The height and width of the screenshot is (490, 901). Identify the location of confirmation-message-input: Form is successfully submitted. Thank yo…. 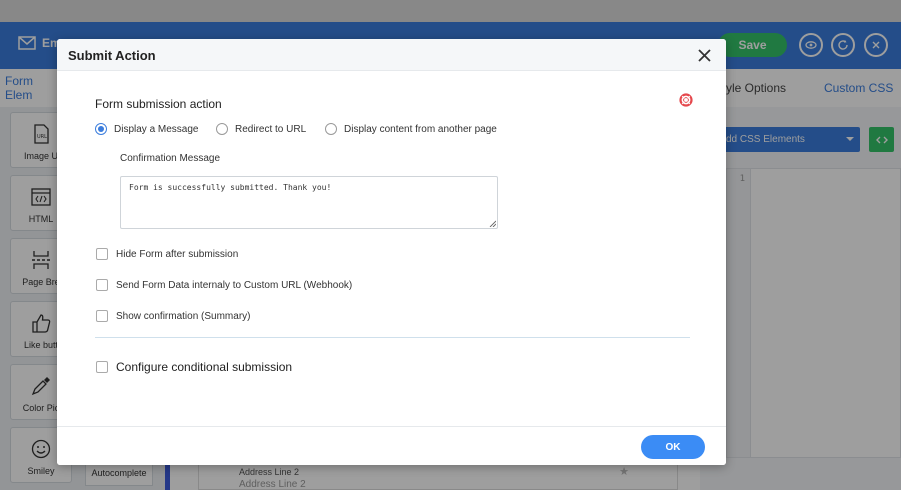
(309, 202).